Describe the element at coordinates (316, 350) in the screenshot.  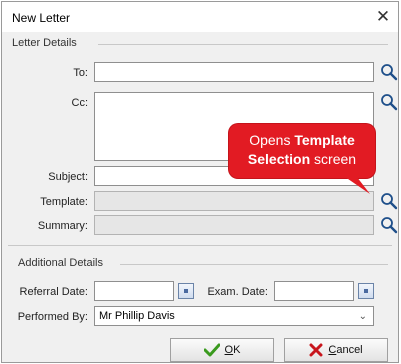
I see `x-mark-icon` at that location.